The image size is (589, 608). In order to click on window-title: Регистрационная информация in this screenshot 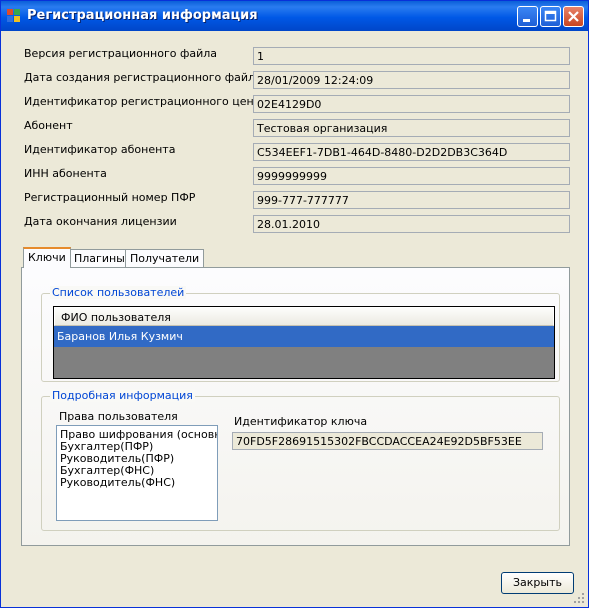, I will do `click(142, 15)`.